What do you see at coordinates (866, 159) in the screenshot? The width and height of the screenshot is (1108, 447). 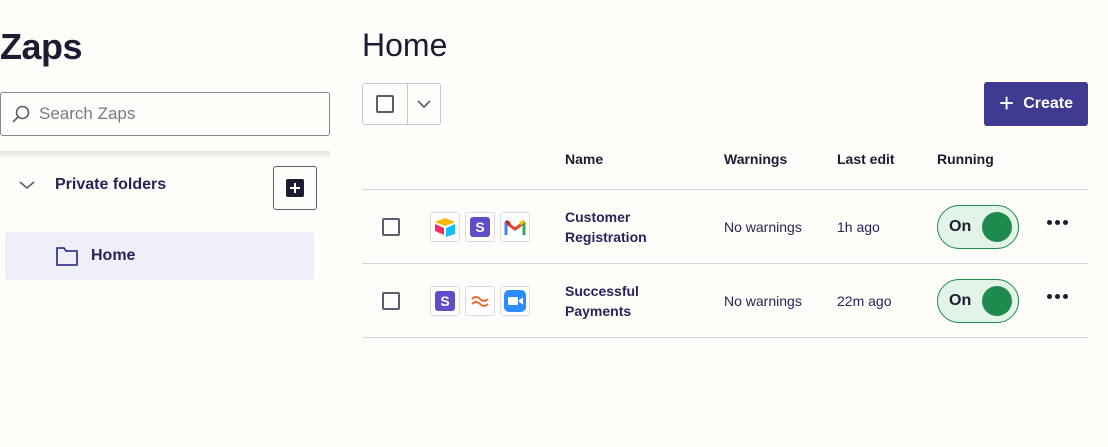 I see `column-header-last-edit: Last edit` at bounding box center [866, 159].